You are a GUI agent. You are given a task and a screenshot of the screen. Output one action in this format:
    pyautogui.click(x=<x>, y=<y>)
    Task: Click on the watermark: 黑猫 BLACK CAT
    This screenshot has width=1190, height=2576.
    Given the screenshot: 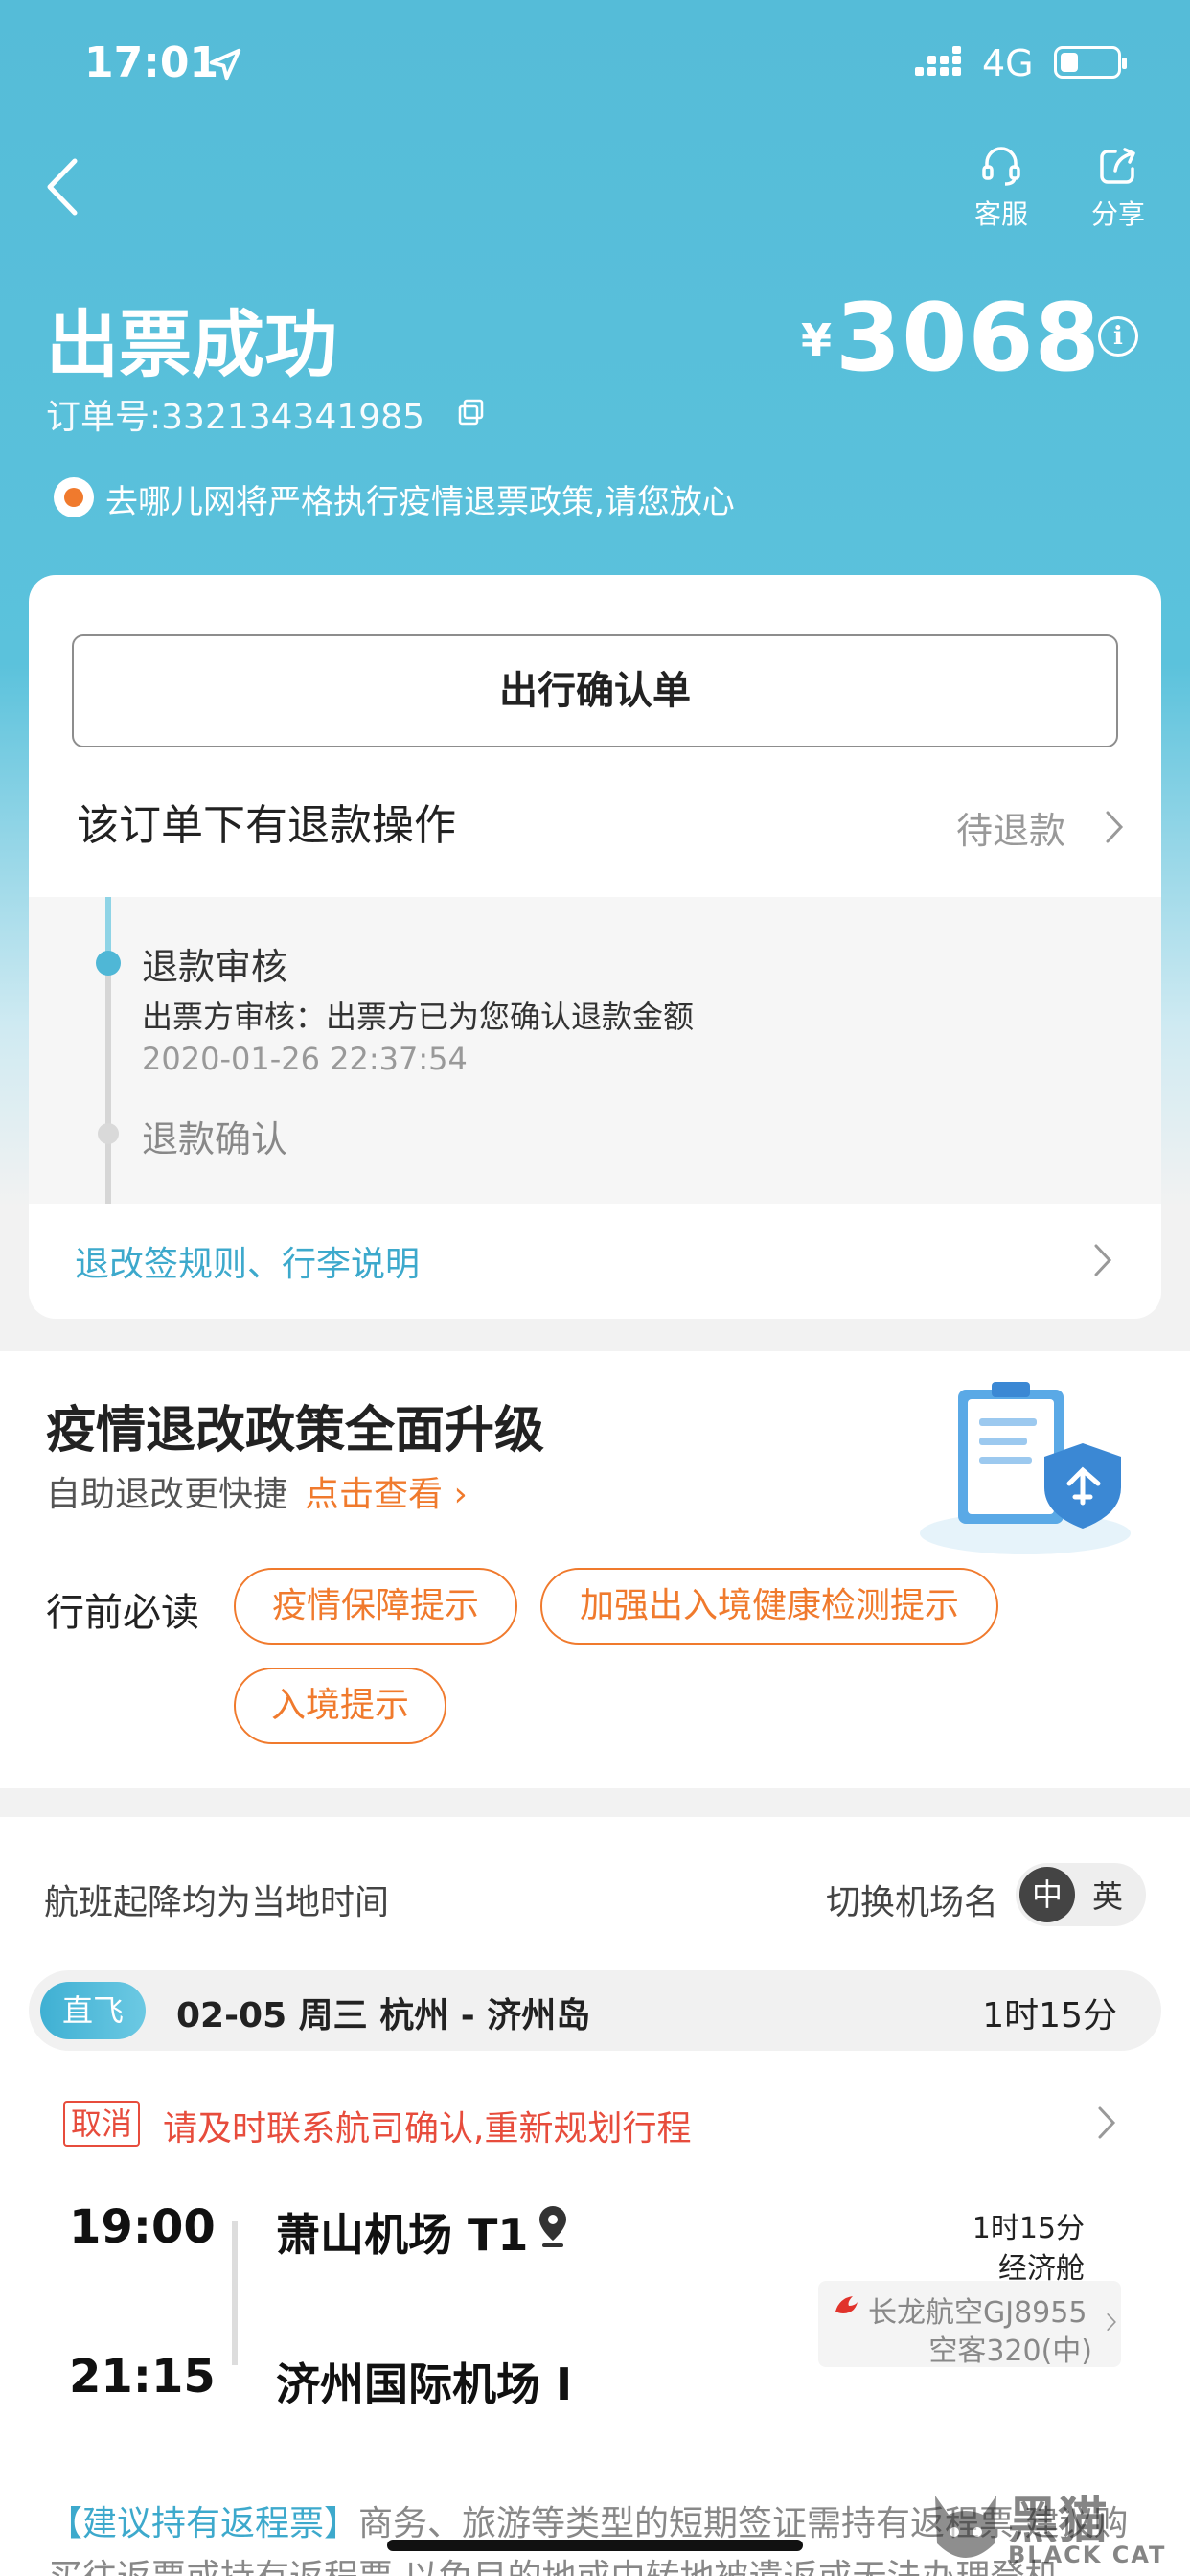 What is the action you would take?
    pyautogui.click(x=1059, y=2523)
    